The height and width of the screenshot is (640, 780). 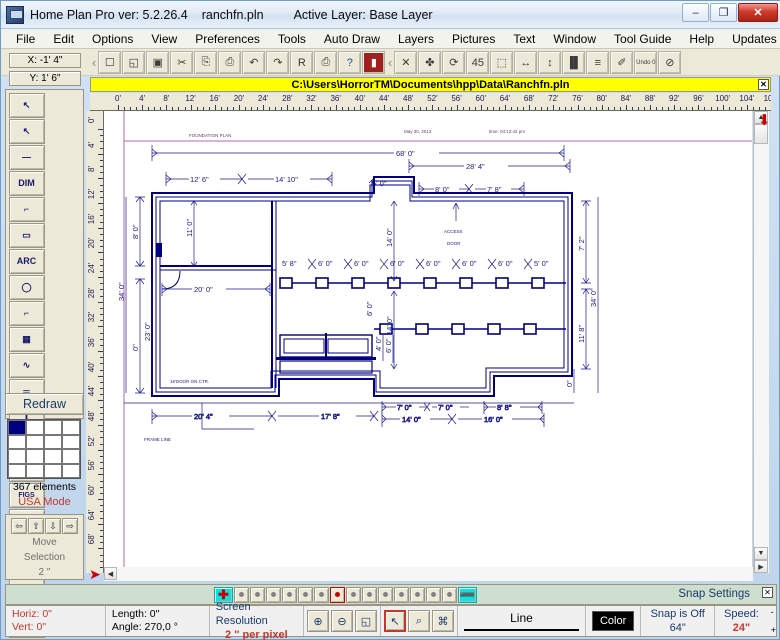 What do you see at coordinates (758, 12) in the screenshot?
I see `close-button: ✕` at bounding box center [758, 12].